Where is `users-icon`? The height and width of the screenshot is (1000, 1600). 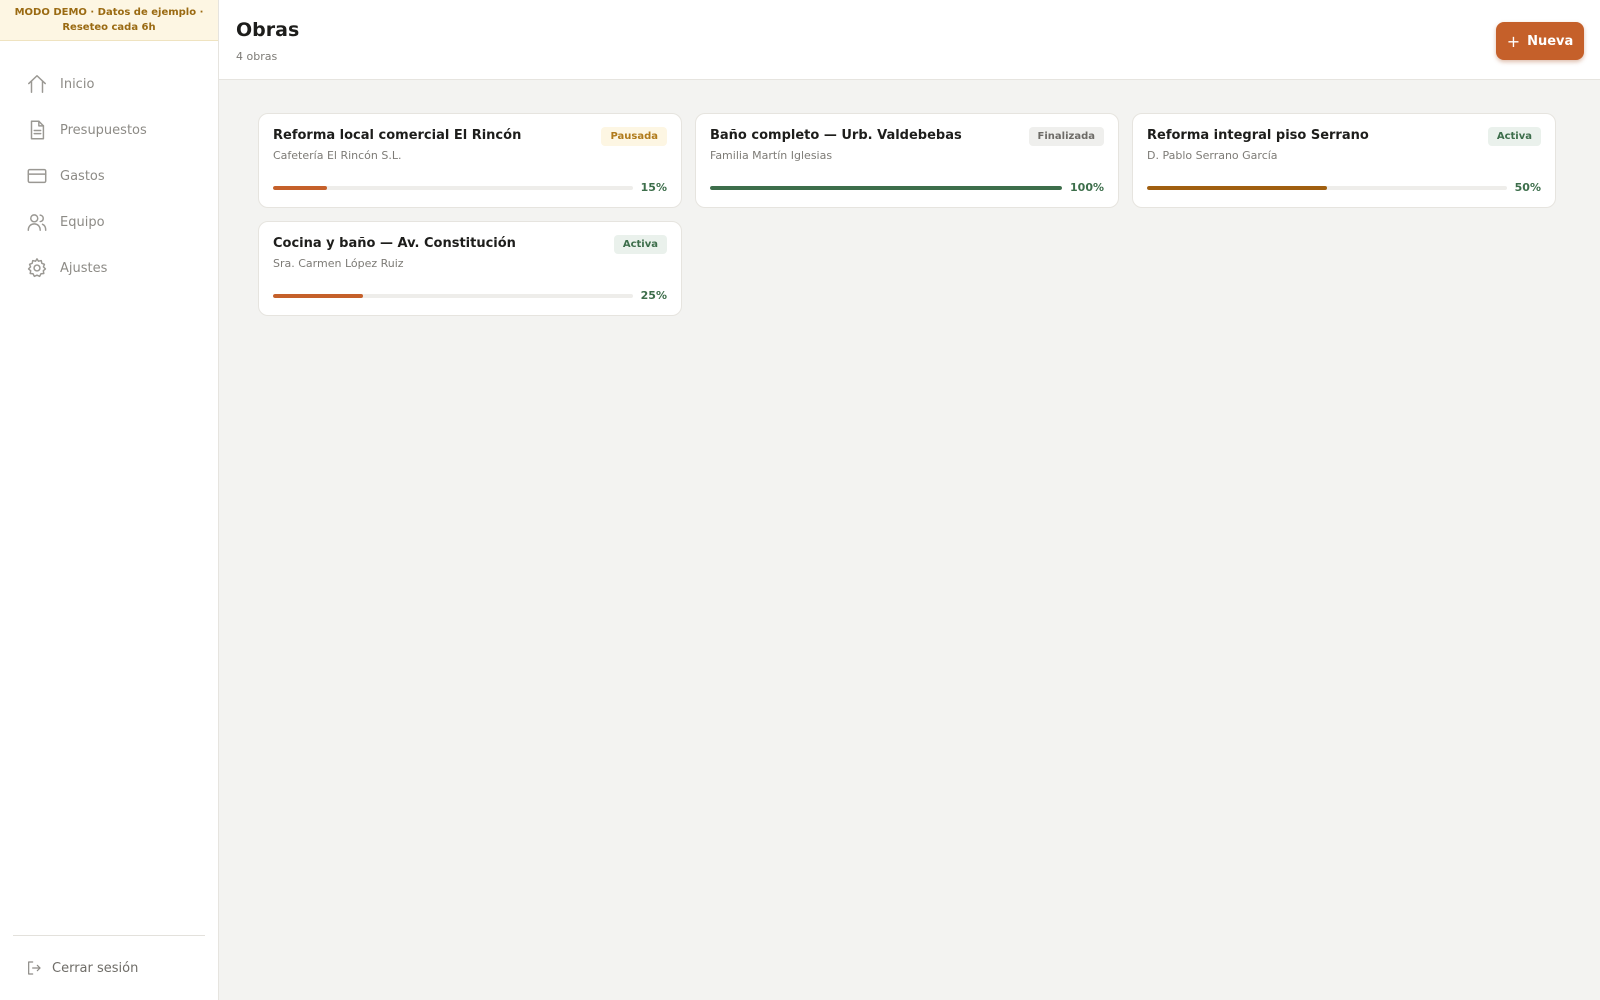 users-icon is located at coordinates (37, 222).